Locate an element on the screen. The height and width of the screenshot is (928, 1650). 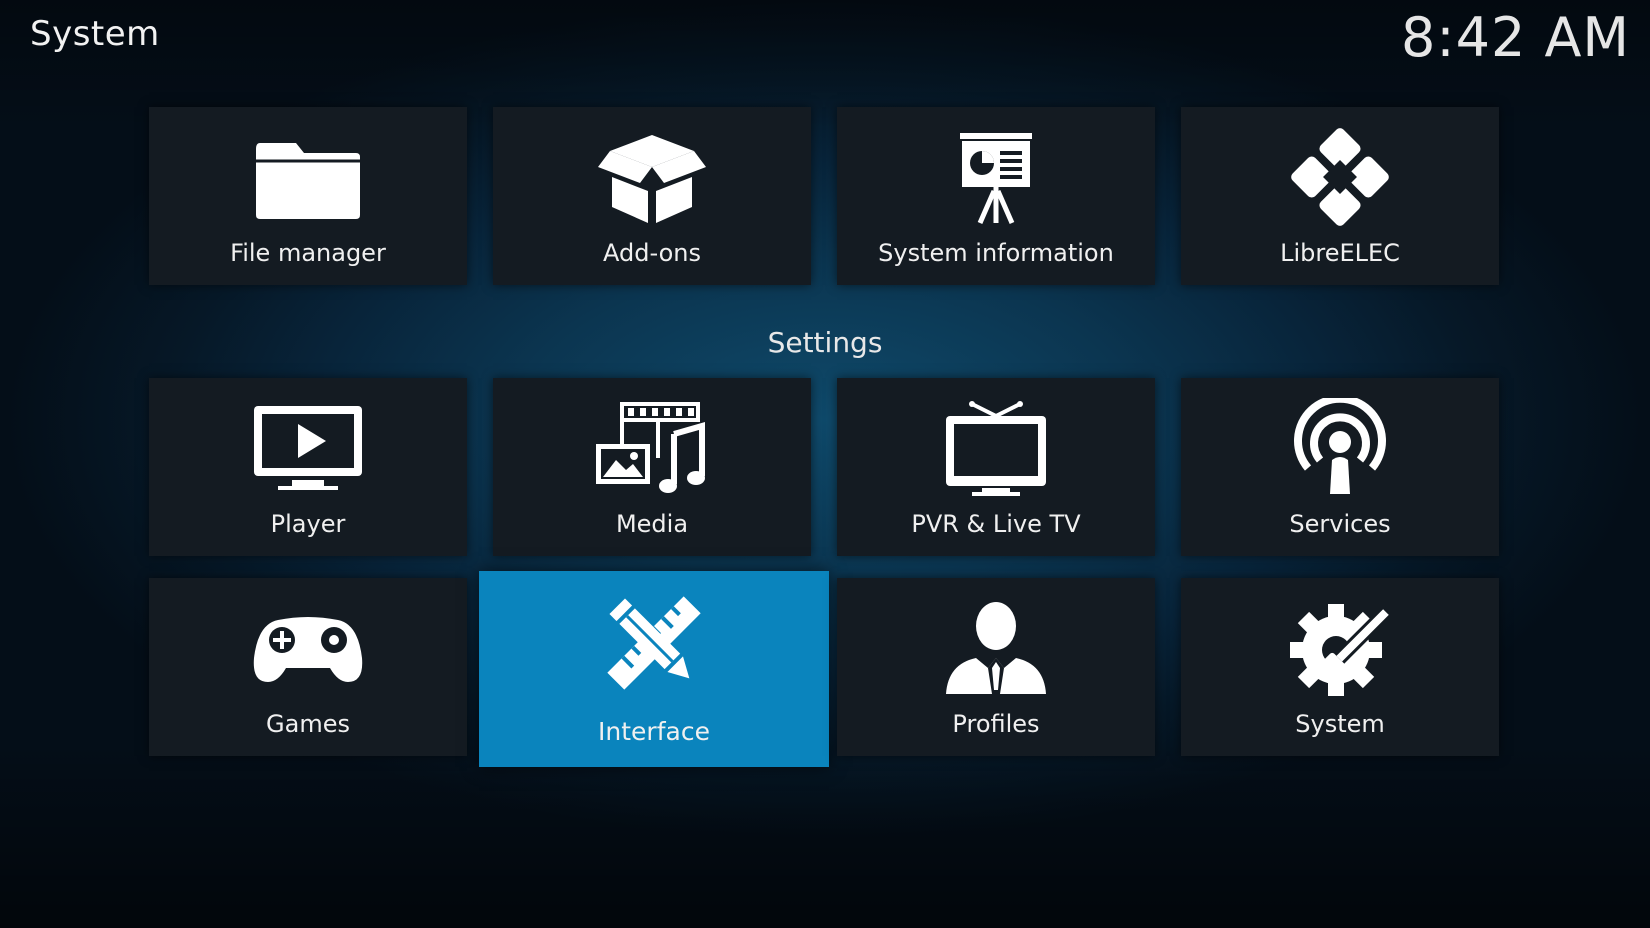
broadcast-icon is located at coordinates (1340, 448).